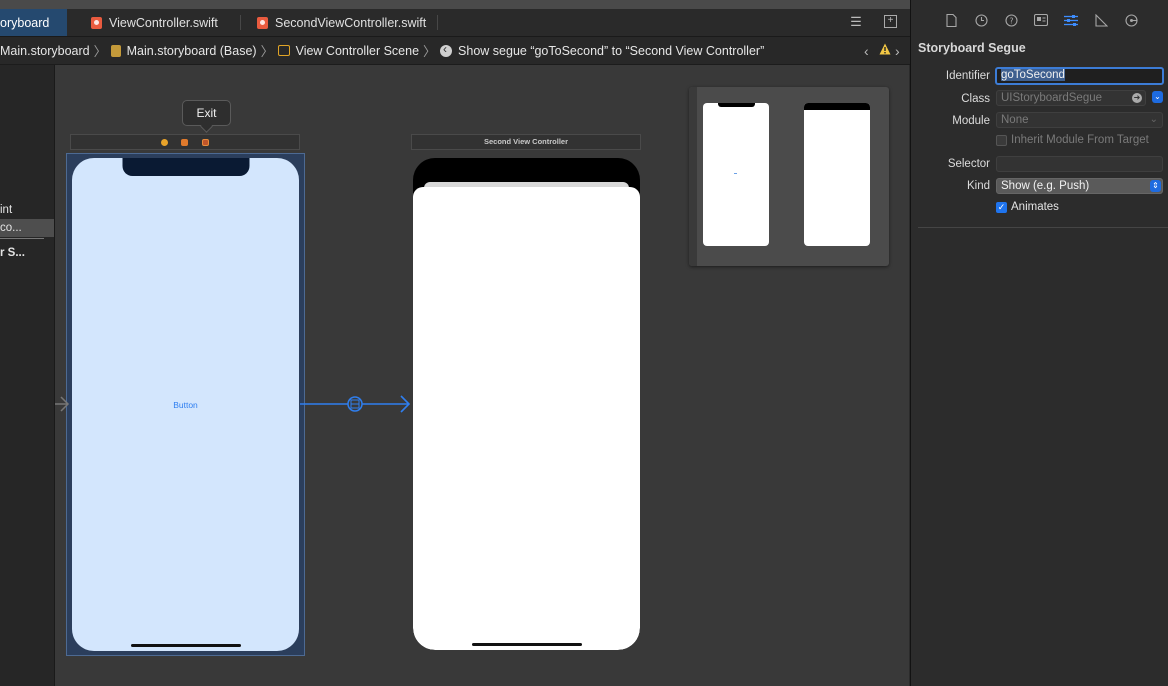  Describe the element at coordinates (1033, 75) in the screenshot. I see `identifier-value: goToSecond` at that location.